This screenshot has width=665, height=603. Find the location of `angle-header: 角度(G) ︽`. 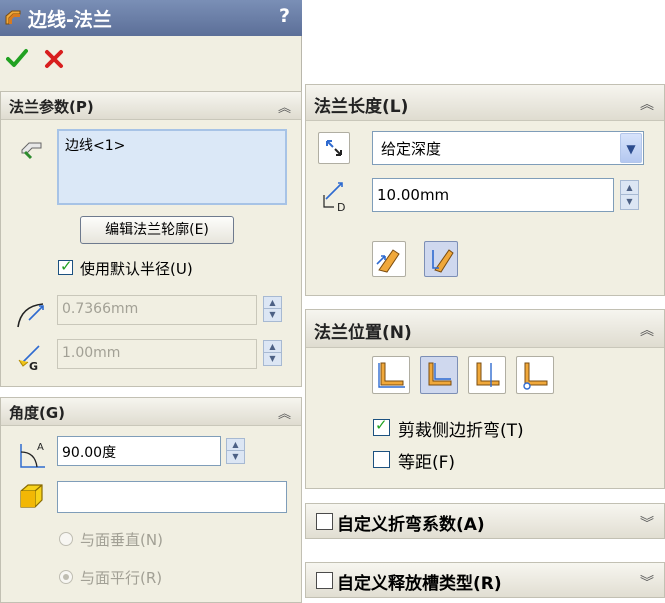

angle-header: 角度(G) ︽ is located at coordinates (151, 412).